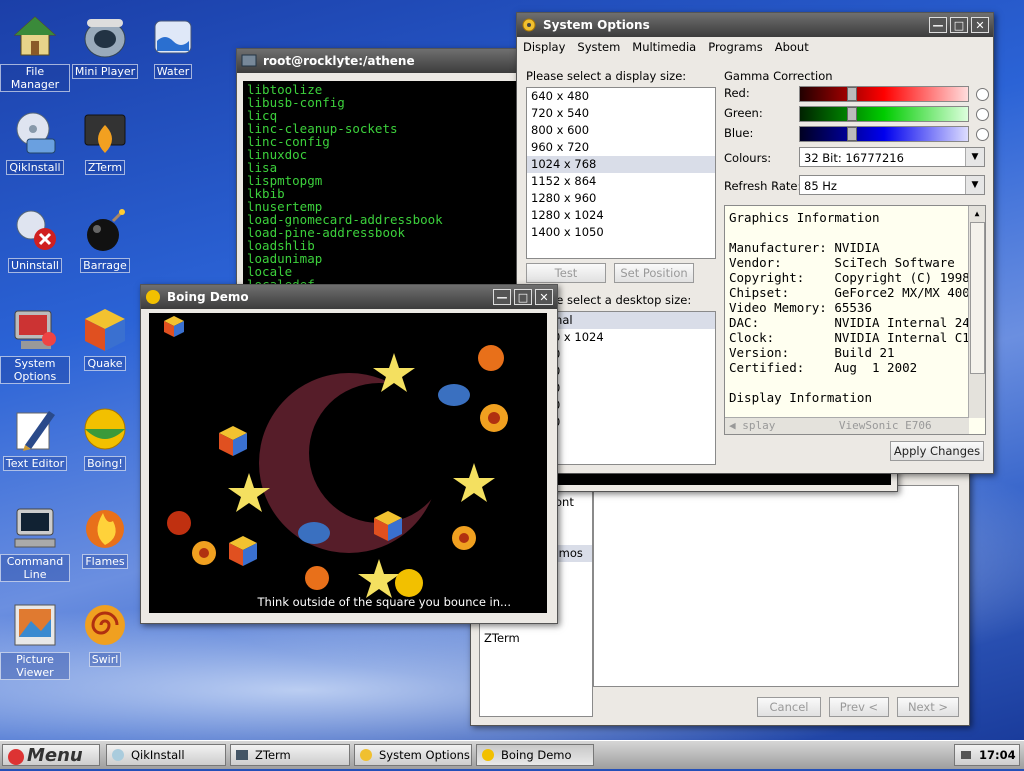  What do you see at coordinates (892, 157) in the screenshot?
I see `colours-select: 32 Bit: 16777216 ▼` at bounding box center [892, 157].